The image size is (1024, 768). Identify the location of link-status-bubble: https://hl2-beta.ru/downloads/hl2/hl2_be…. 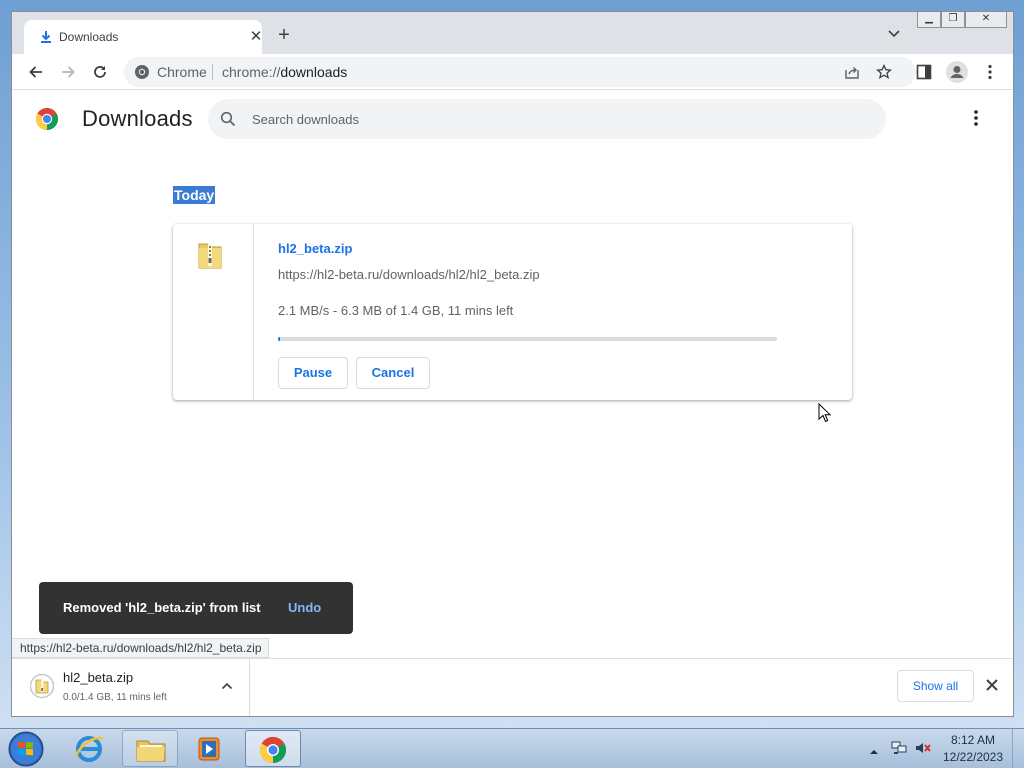
(140, 648).